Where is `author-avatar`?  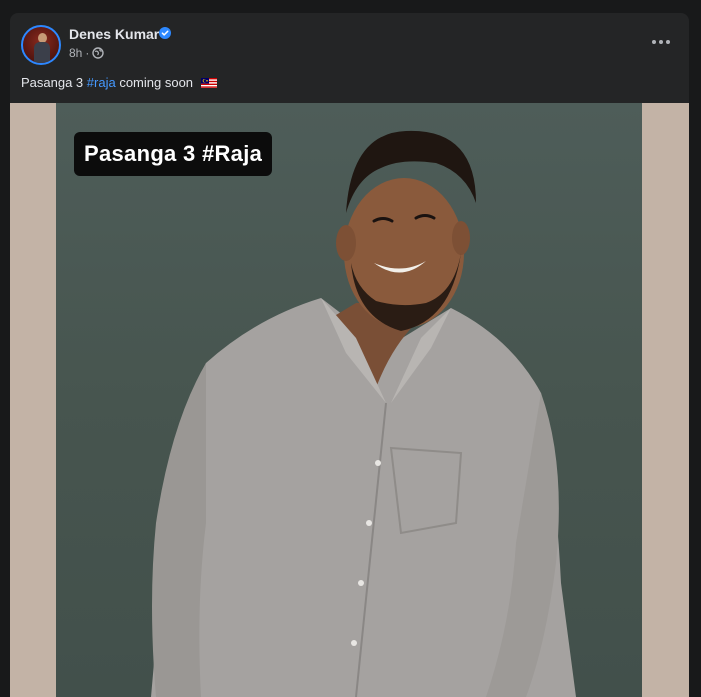 author-avatar is located at coordinates (41, 45).